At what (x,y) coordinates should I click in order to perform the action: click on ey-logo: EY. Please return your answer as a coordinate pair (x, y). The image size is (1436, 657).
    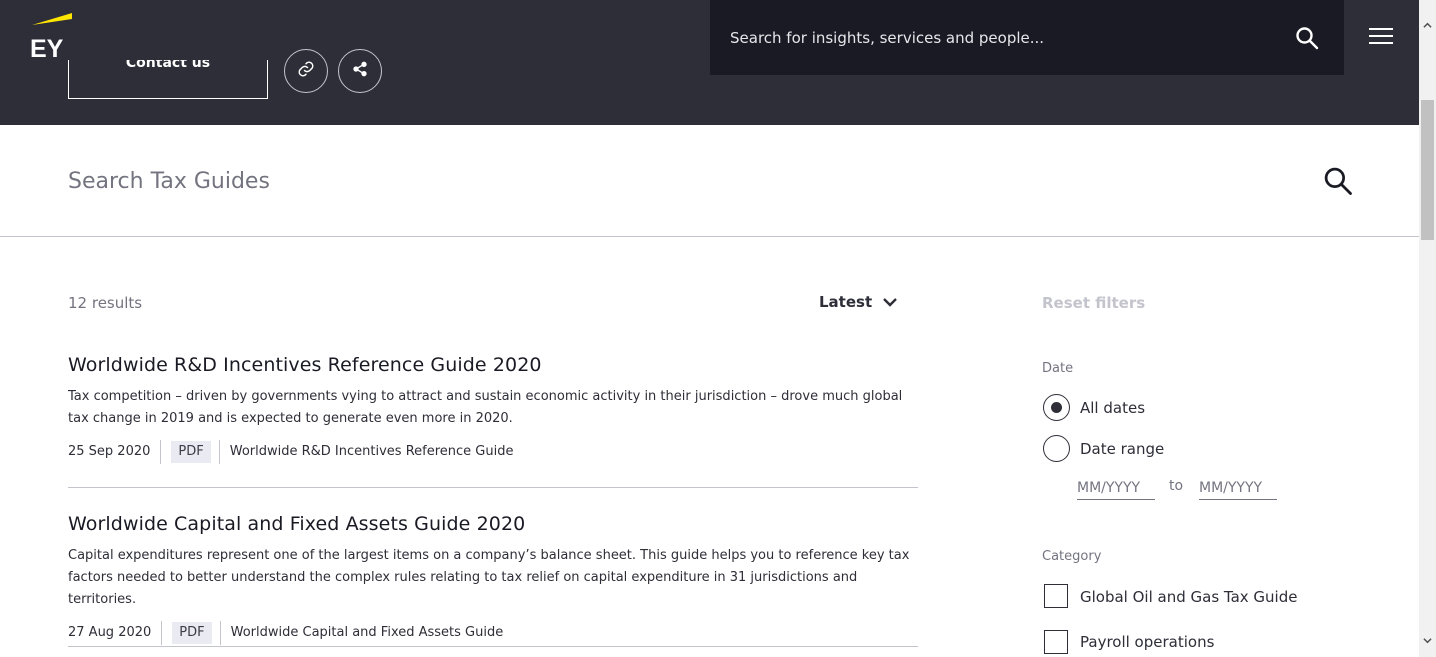
    Looking at the image, I should click on (52, 36).